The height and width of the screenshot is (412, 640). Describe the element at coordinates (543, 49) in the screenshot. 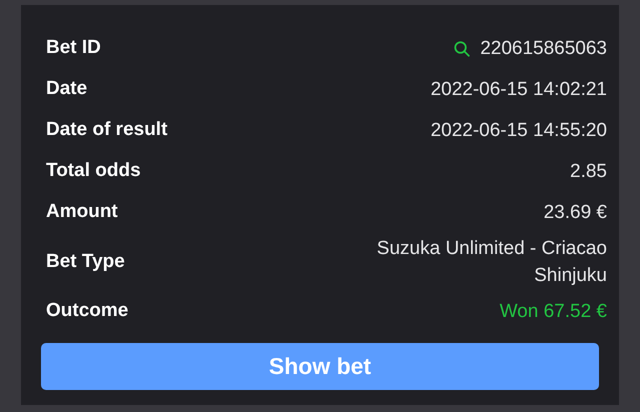

I see `detail-value: 220615865063` at that location.